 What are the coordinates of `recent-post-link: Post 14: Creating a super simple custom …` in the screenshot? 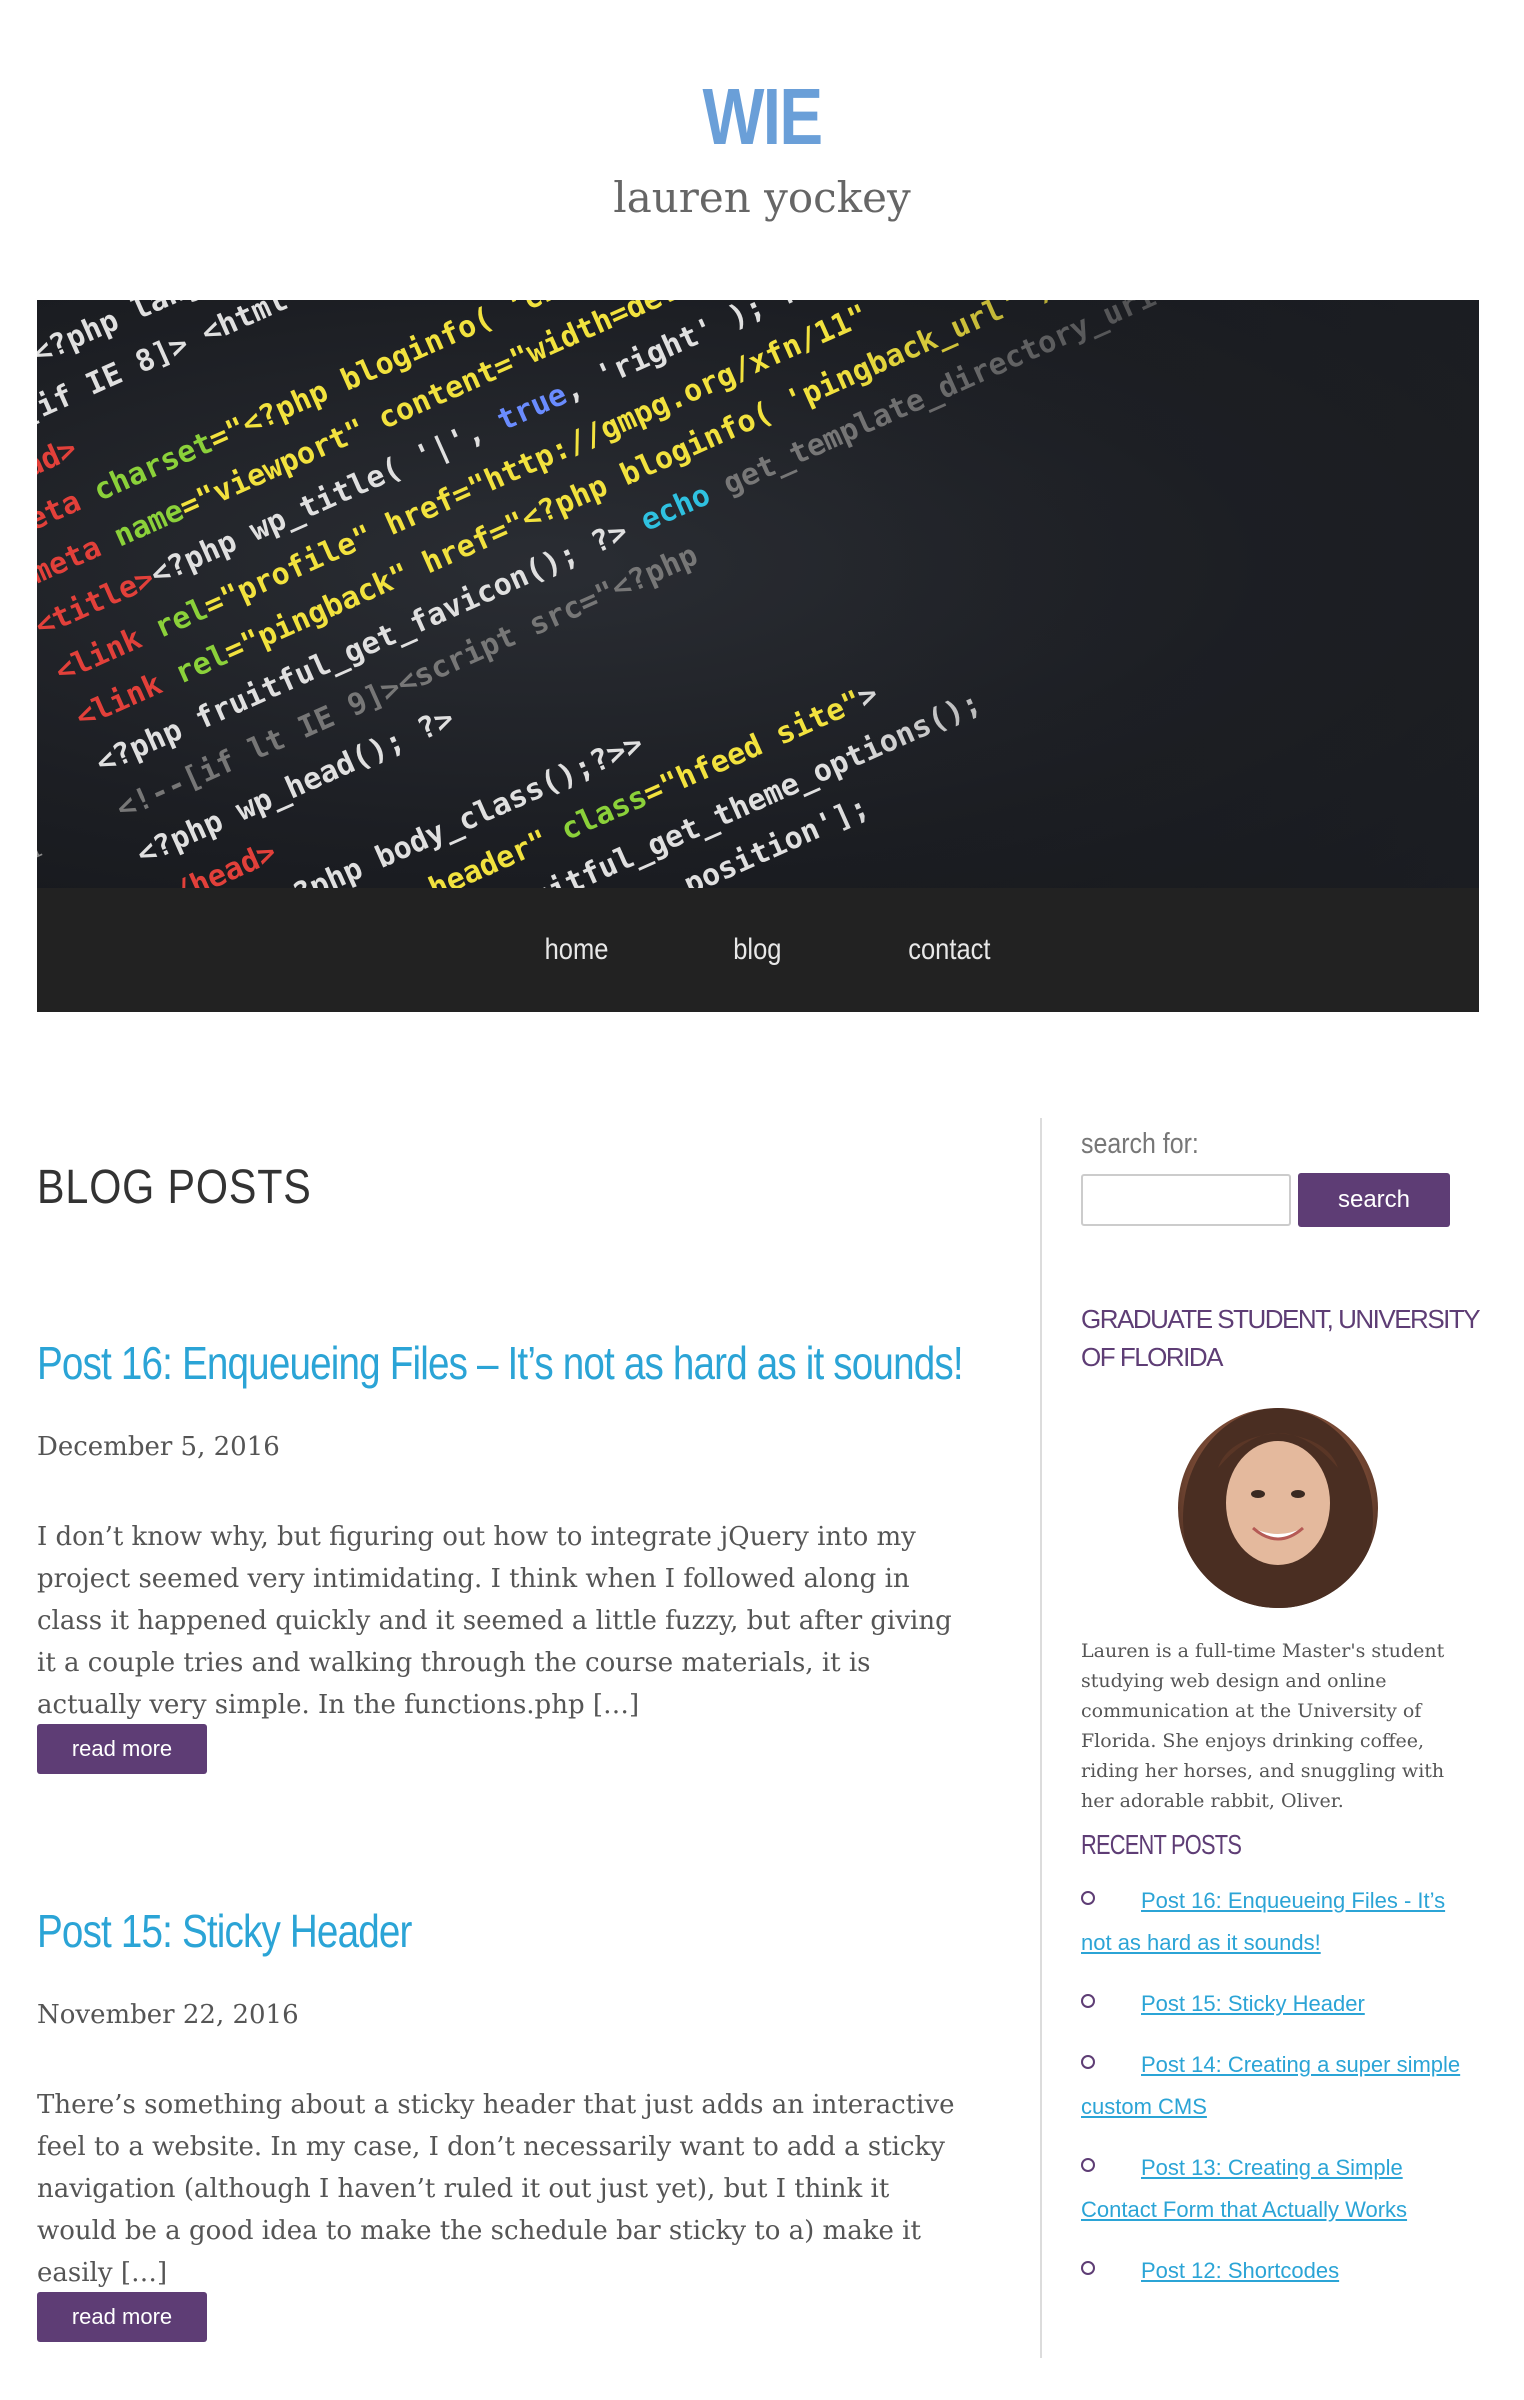 It's located at (1270, 2085).